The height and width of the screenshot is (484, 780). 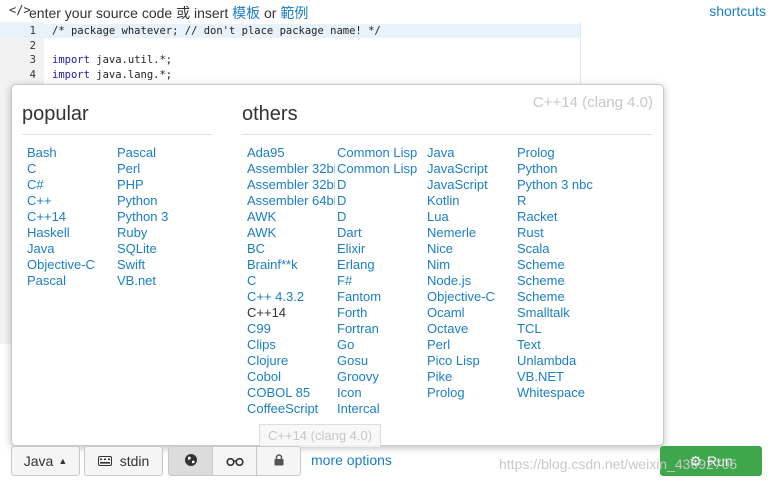 What do you see at coordinates (160, 233) in the screenshot?
I see `language-option: Ruby` at bounding box center [160, 233].